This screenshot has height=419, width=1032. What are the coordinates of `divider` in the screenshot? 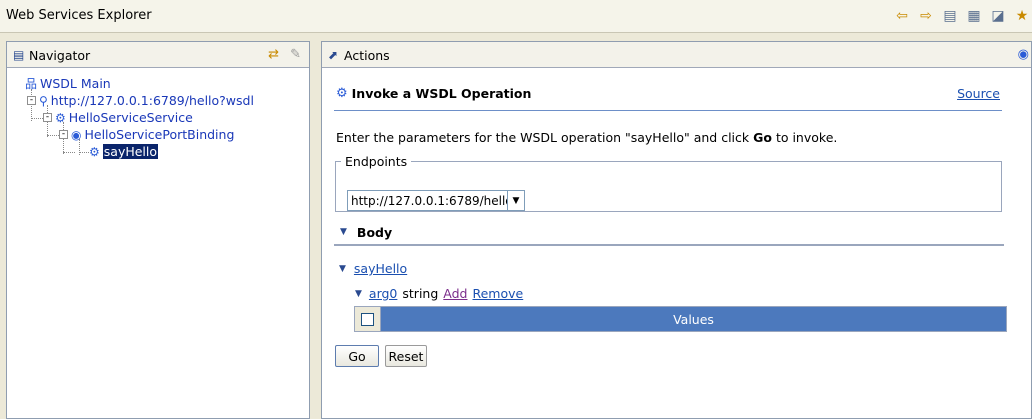 It's located at (668, 110).